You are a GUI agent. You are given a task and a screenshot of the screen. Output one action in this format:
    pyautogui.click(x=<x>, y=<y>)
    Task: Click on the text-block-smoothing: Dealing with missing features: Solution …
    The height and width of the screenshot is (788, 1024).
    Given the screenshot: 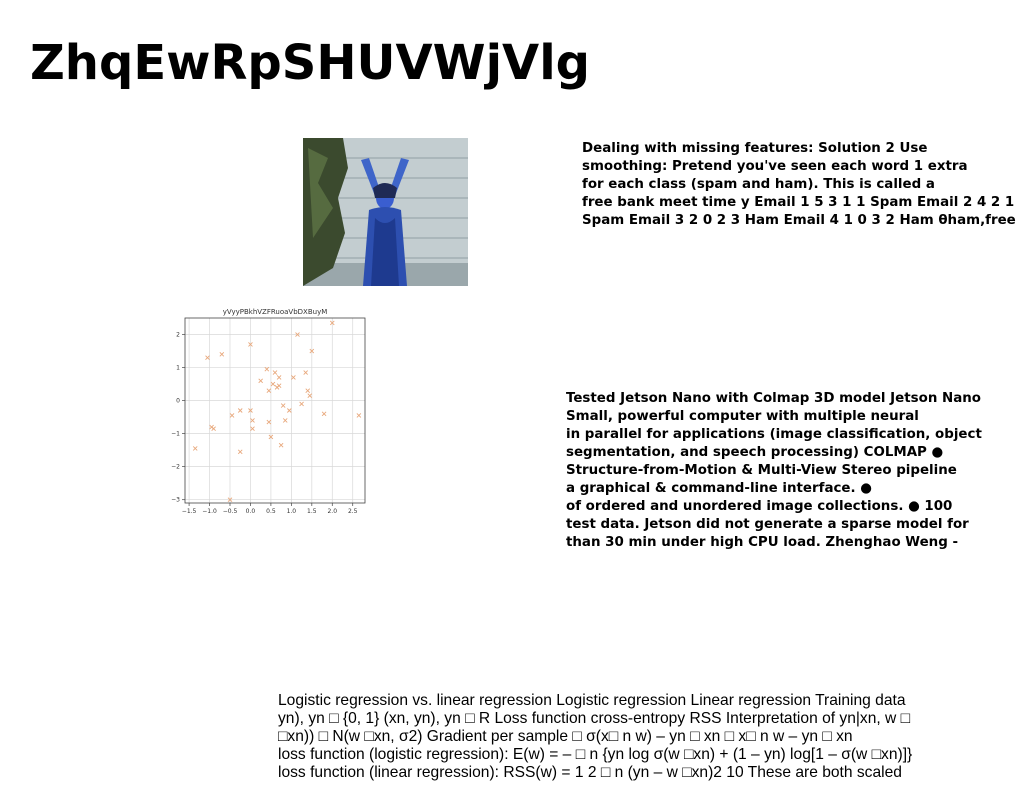 What is the action you would take?
    pyautogui.click(x=799, y=184)
    